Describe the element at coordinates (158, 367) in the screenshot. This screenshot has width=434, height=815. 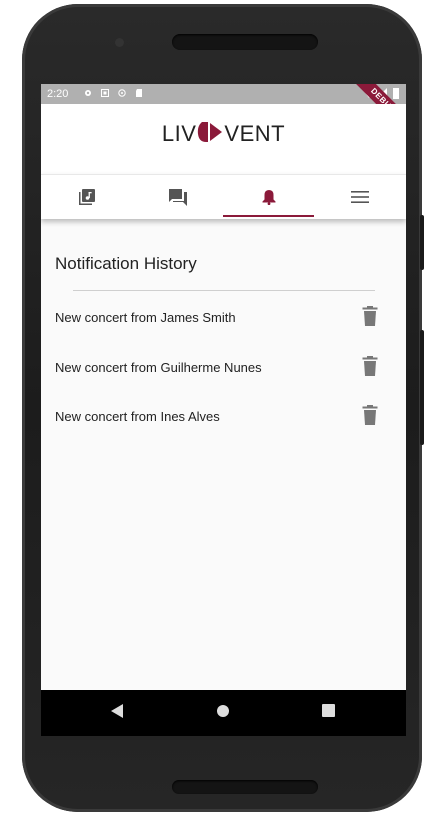
I see `notification-text: New concert from Guilherme Nunes` at that location.